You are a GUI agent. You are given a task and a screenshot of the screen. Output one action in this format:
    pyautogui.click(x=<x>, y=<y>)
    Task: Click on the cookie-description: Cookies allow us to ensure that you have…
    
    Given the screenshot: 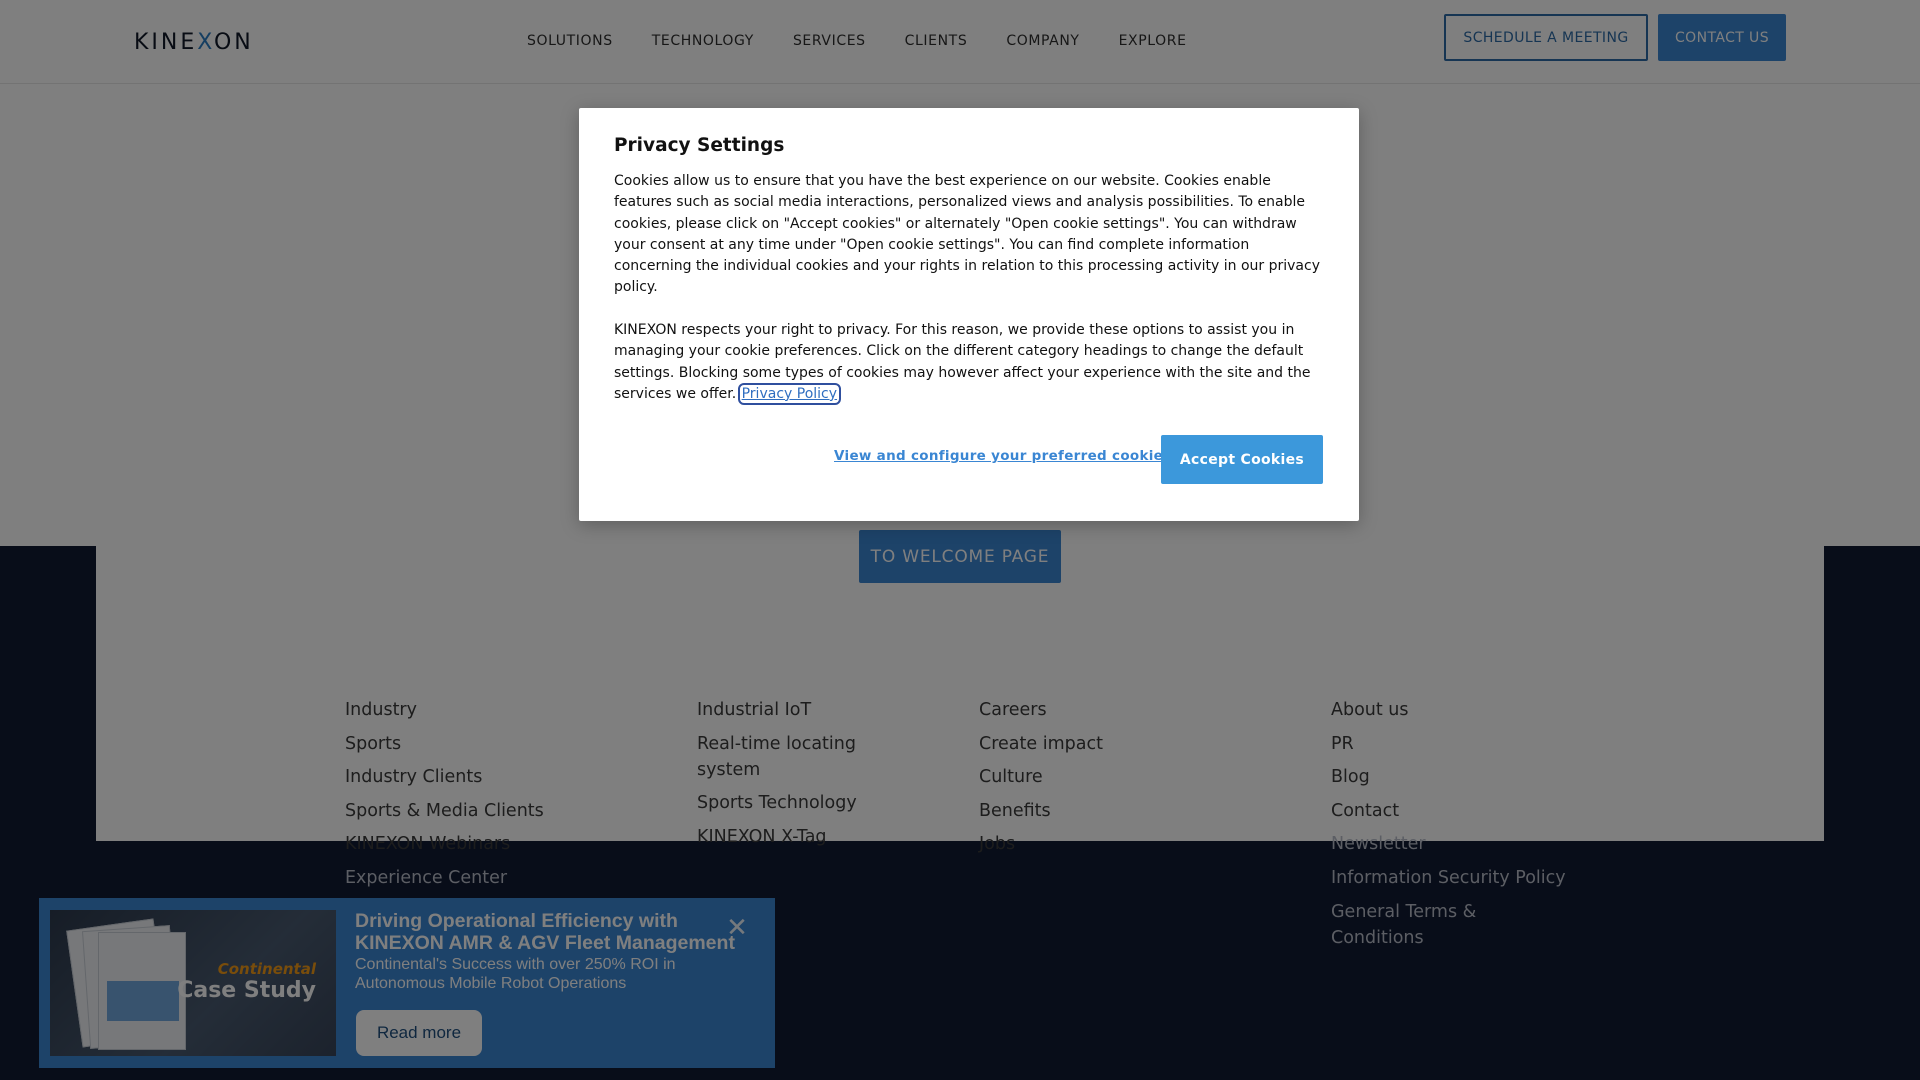 What is the action you would take?
    pyautogui.click(x=967, y=234)
    